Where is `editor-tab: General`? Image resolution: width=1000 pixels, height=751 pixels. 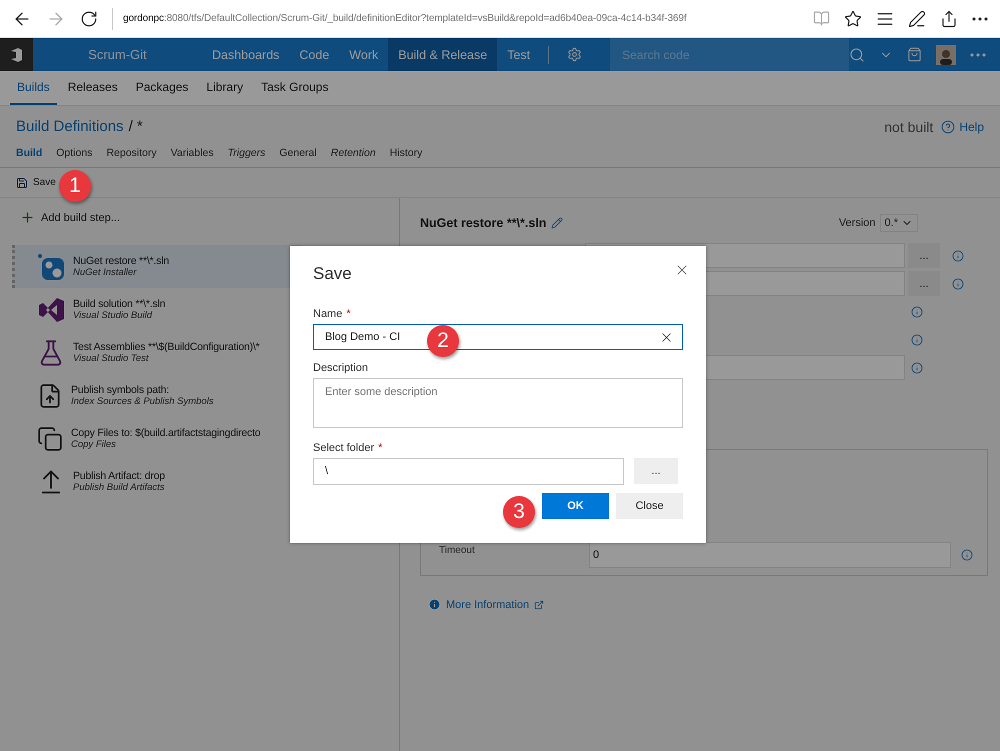
editor-tab: General is located at coordinates (298, 153).